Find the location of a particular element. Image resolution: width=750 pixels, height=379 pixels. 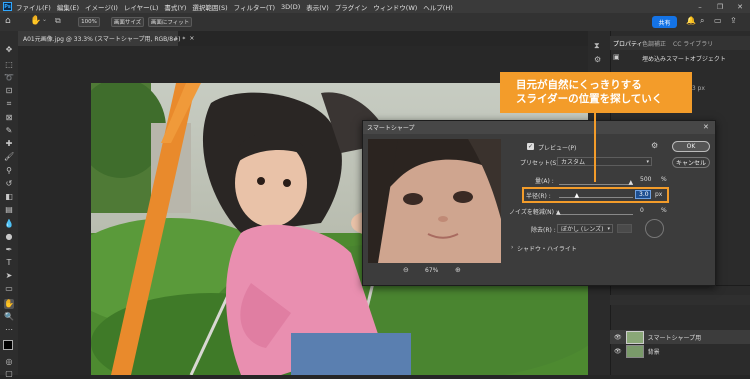

menu-select: 選択範囲(S) is located at coordinates (209, 7).